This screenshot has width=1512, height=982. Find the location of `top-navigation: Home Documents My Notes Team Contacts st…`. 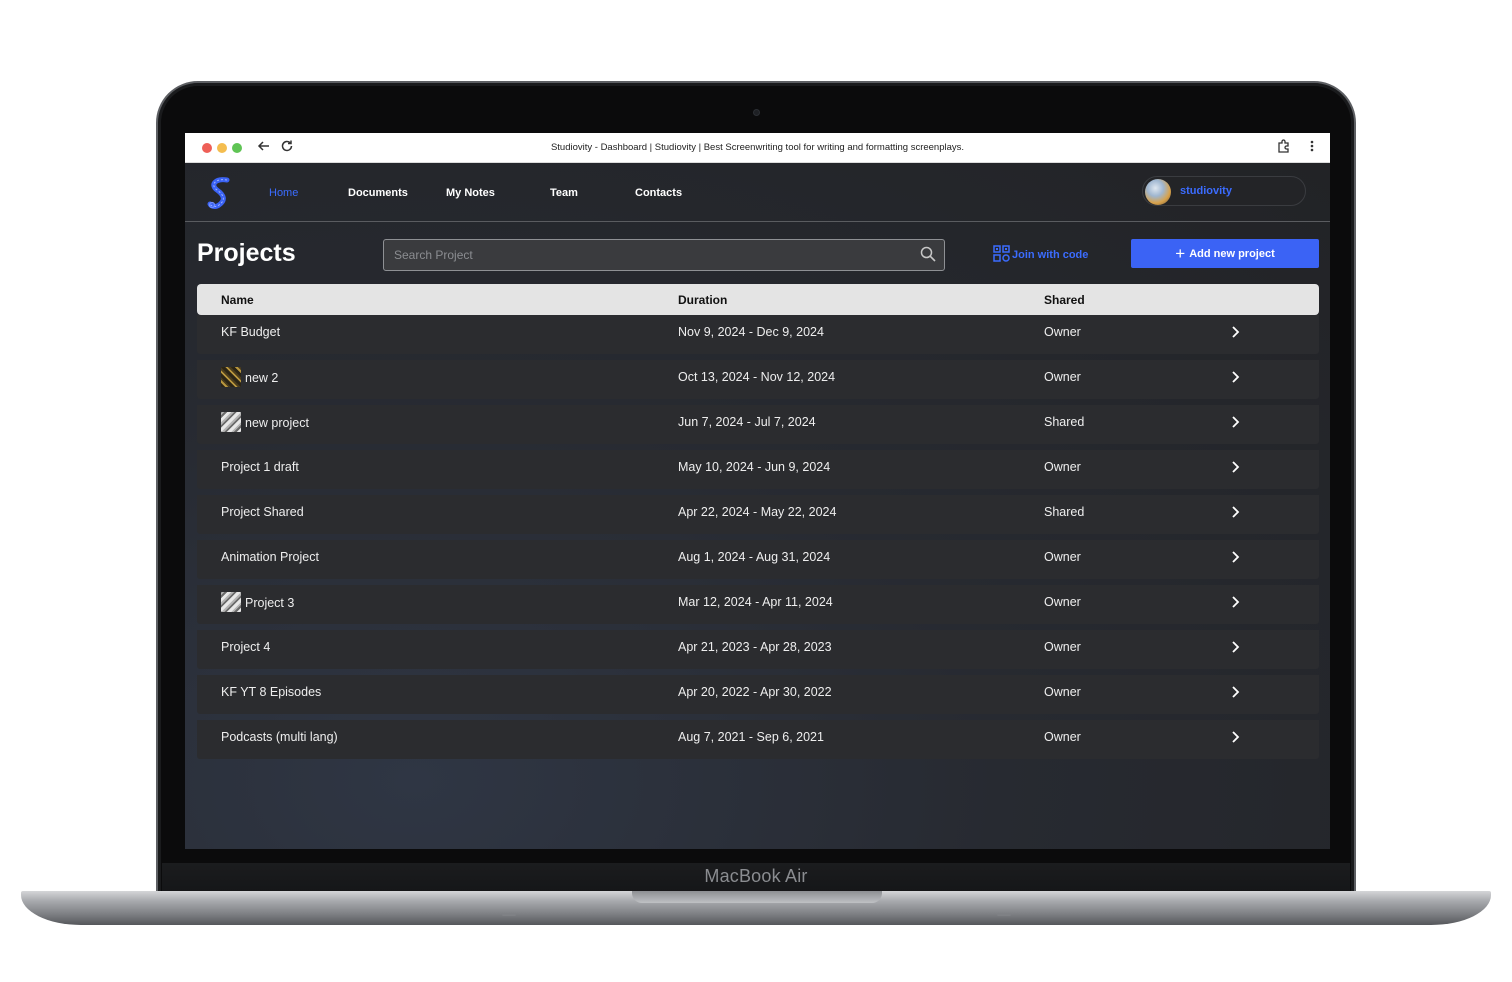

top-navigation: Home Documents My Notes Team Contacts st… is located at coordinates (757, 192).